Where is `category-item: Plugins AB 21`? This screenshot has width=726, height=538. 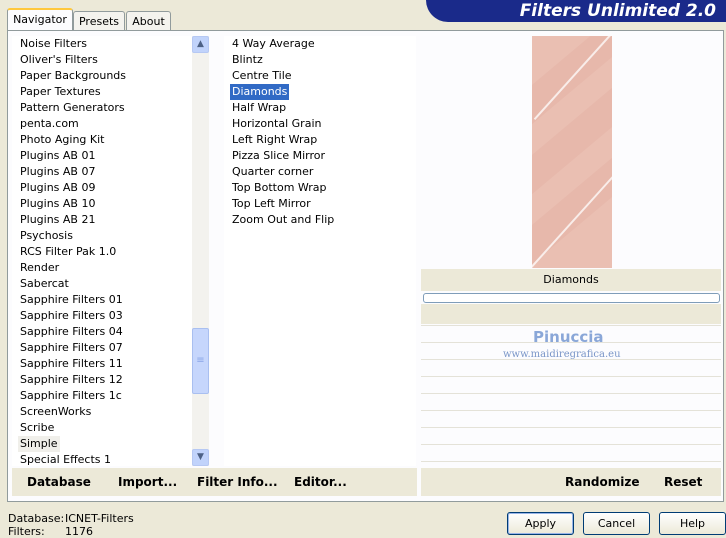 category-item: Plugins AB 21 is located at coordinates (57, 220).